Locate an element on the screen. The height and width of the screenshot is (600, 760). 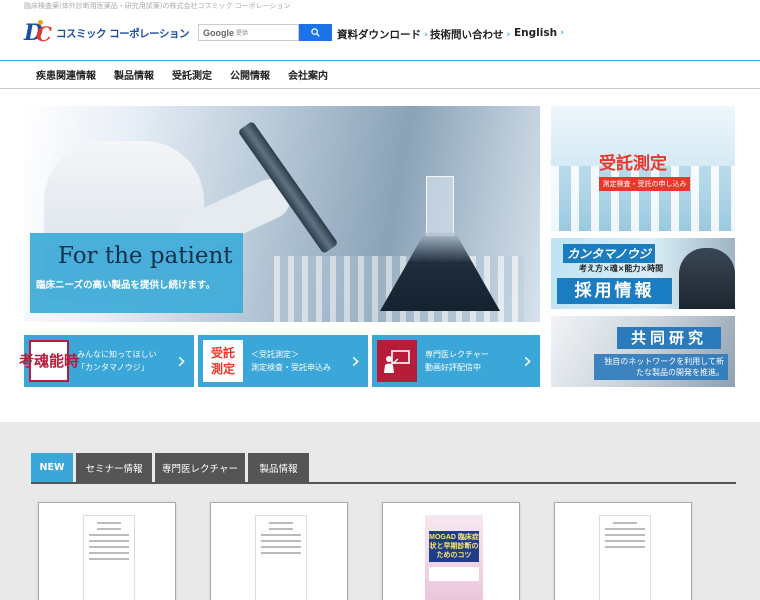
contract-testing-banner: 受託測定 測定検査・受託の申し込み is located at coordinates (643, 168).